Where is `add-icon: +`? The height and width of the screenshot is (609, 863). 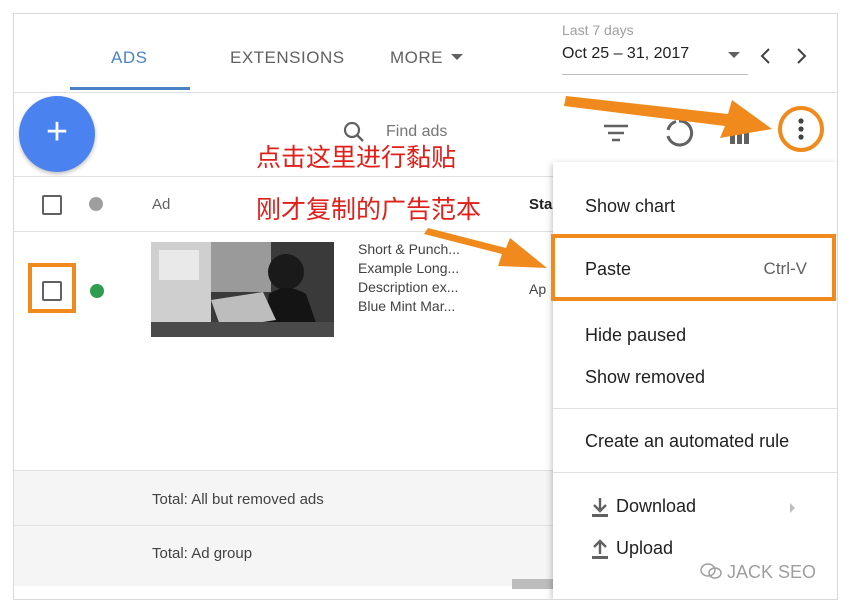 add-icon: + is located at coordinates (57, 132).